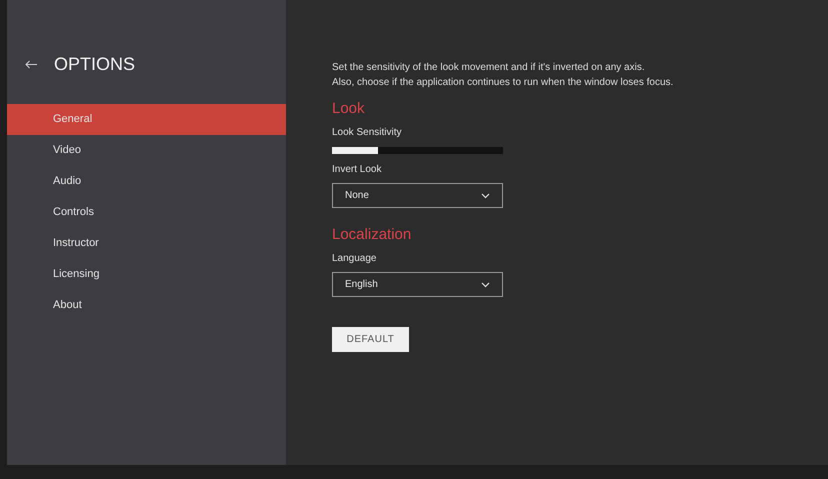 Image resolution: width=828 pixels, height=479 pixels. What do you see at coordinates (417, 195) in the screenshot?
I see `dropdown: None` at bounding box center [417, 195].